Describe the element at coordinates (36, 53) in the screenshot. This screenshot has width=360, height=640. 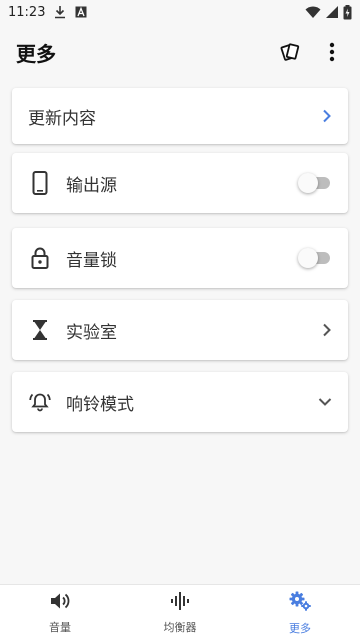
I see `page-title: 更多` at that location.